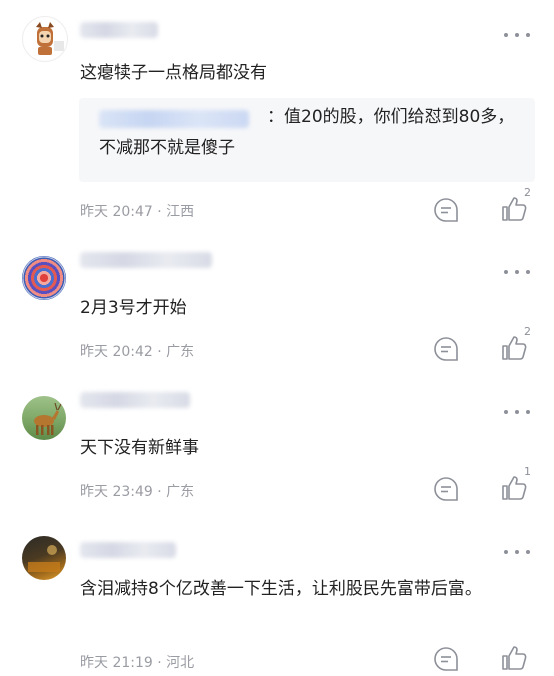 The image size is (554, 676). I want to click on like-count: 1, so click(527, 471).